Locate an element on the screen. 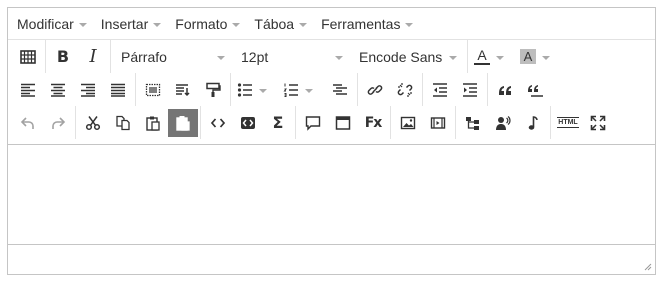 The width and height of the screenshot is (662, 283). bold-button: B is located at coordinates (63, 57).